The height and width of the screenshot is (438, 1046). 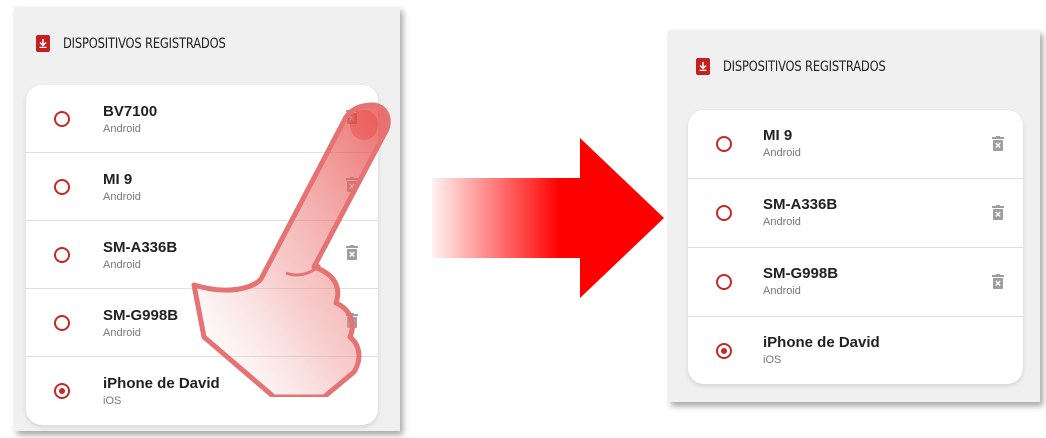 What do you see at coordinates (548, 218) in the screenshot?
I see `right-arrow-icon` at bounding box center [548, 218].